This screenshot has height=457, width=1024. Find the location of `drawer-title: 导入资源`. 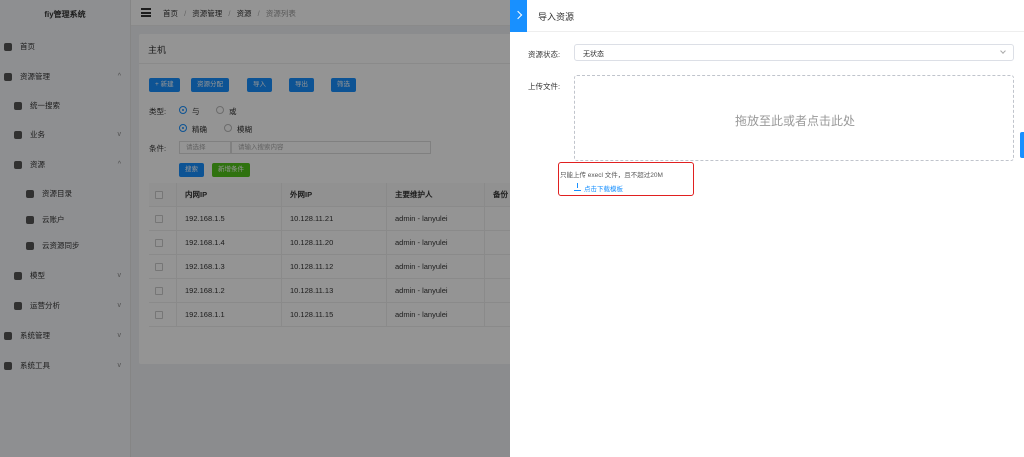

drawer-title: 导入资源 is located at coordinates (556, 17).